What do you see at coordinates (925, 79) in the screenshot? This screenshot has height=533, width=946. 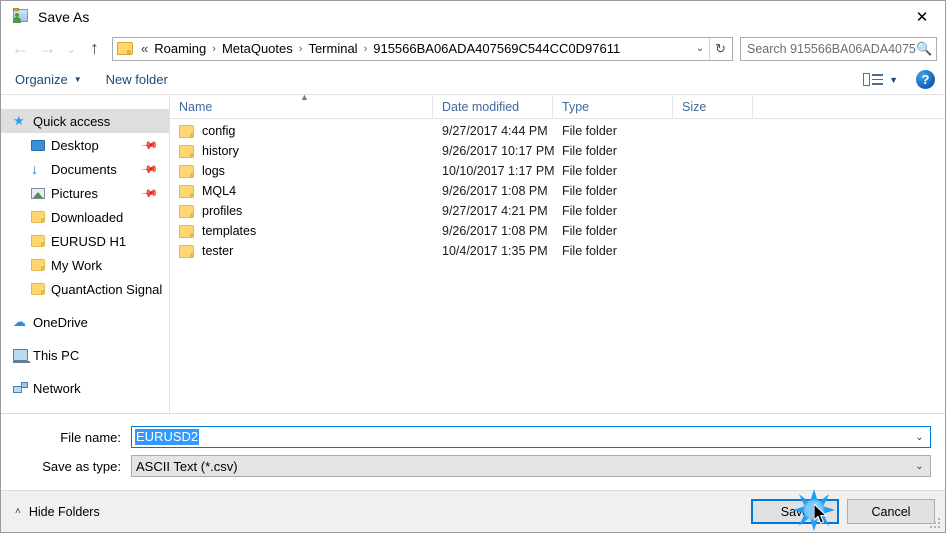 I see `help-icon: ?` at bounding box center [925, 79].